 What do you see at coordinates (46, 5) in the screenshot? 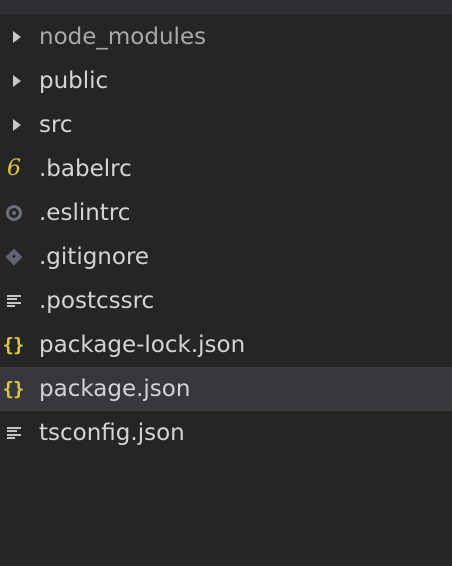
I see `partial-row-fragment: ʻ ʻ ʻ` at bounding box center [46, 5].